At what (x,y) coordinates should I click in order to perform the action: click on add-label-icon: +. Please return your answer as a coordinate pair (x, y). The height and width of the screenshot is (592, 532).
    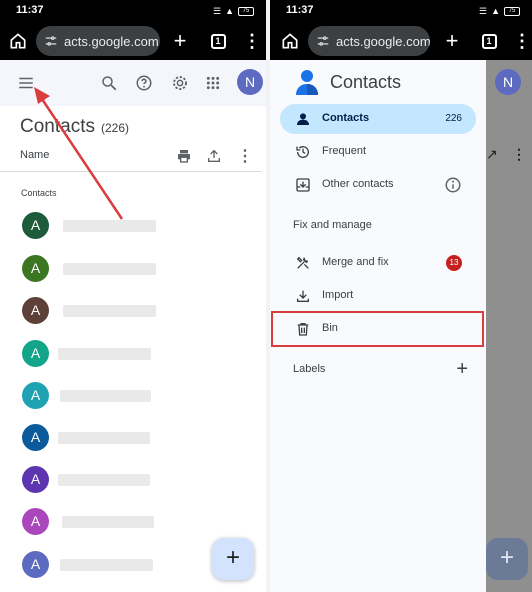
    Looking at the image, I should click on (462, 369).